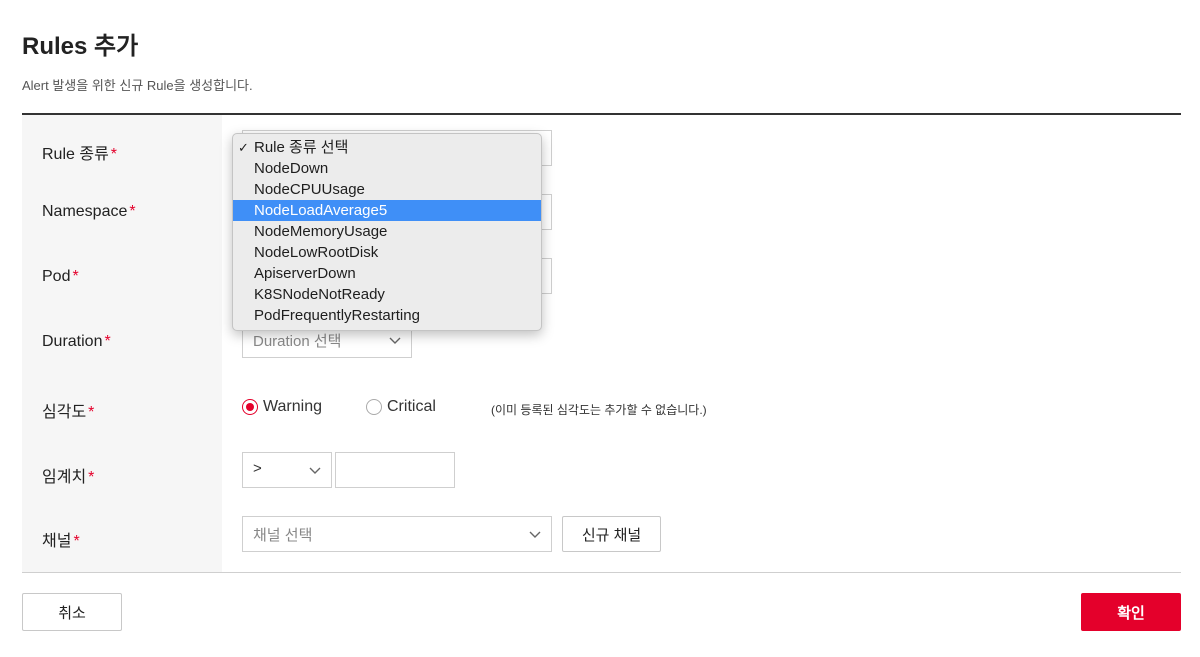 This screenshot has width=1200, height=657. Describe the element at coordinates (374, 407) in the screenshot. I see `radio-unchecked-icon` at that location.